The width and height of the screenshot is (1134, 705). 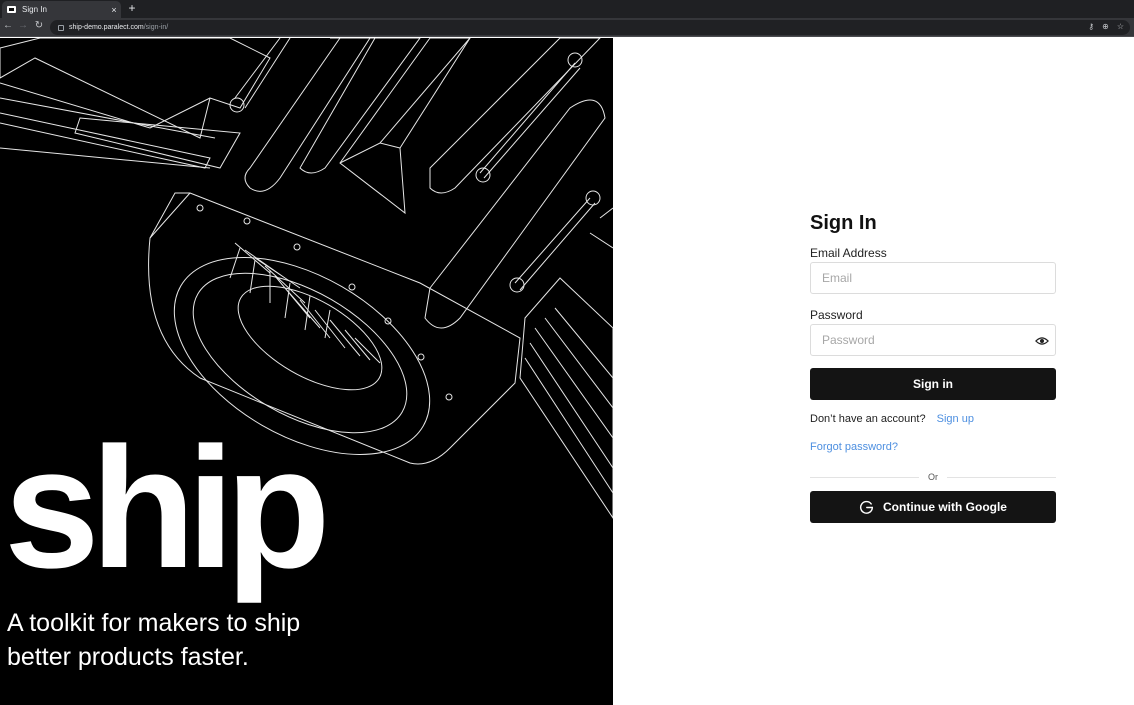 I want to click on reload-icon: ↻, so click(x=39, y=25).